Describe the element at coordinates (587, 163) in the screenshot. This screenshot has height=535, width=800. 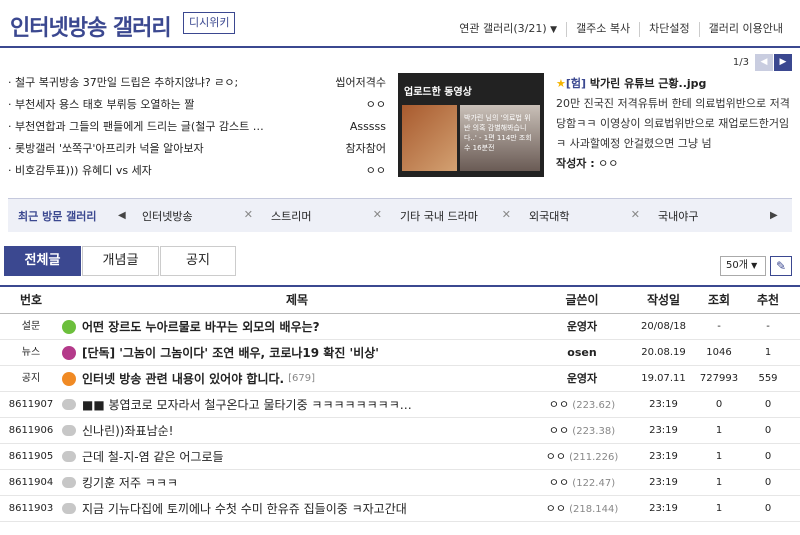
I see `featured-author: 작성자 : ㅇㅇ` at that location.